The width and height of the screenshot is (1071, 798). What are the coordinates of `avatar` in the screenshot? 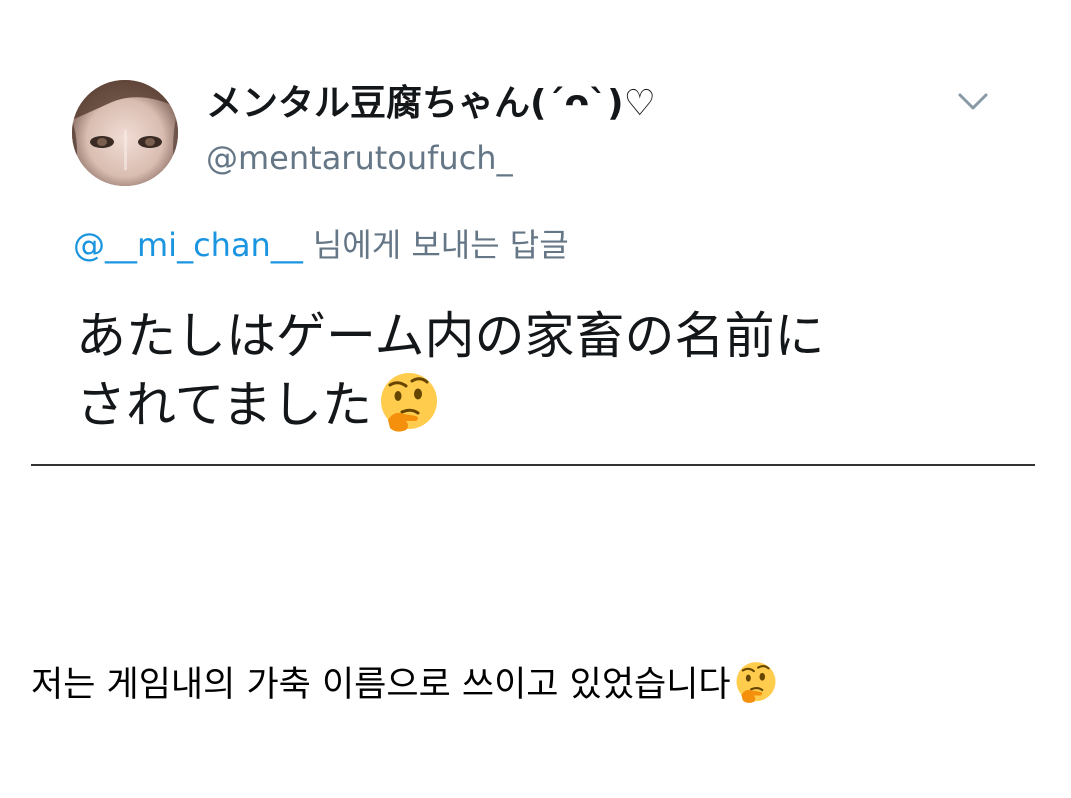 It's located at (125, 133).